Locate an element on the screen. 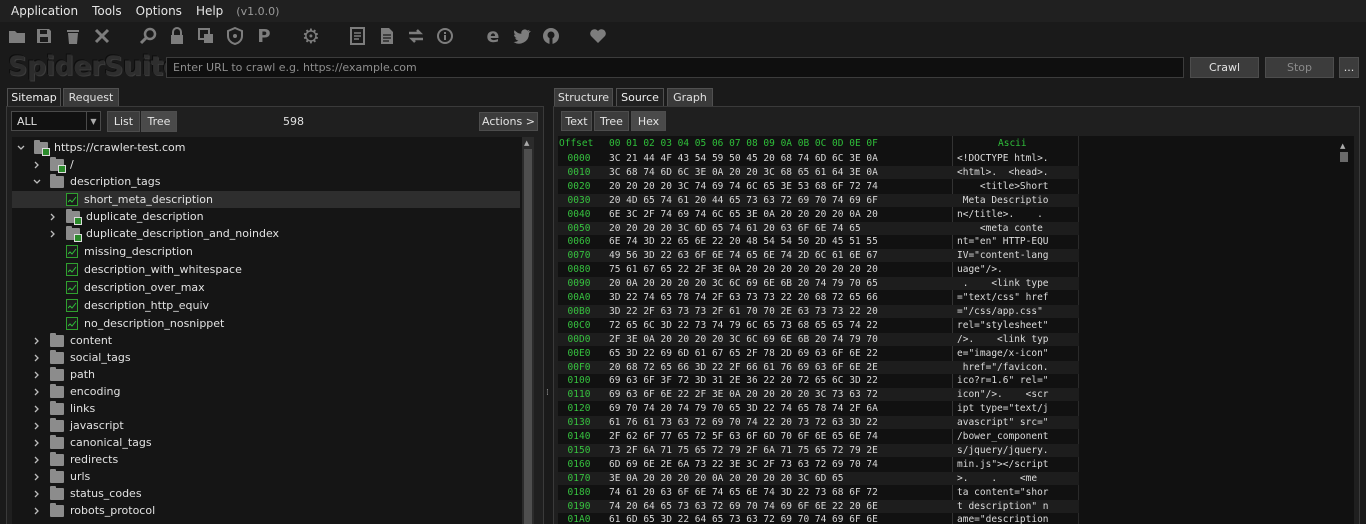 This screenshot has height=524, width=1366. tree-item: social_tags is located at coordinates (266, 357).